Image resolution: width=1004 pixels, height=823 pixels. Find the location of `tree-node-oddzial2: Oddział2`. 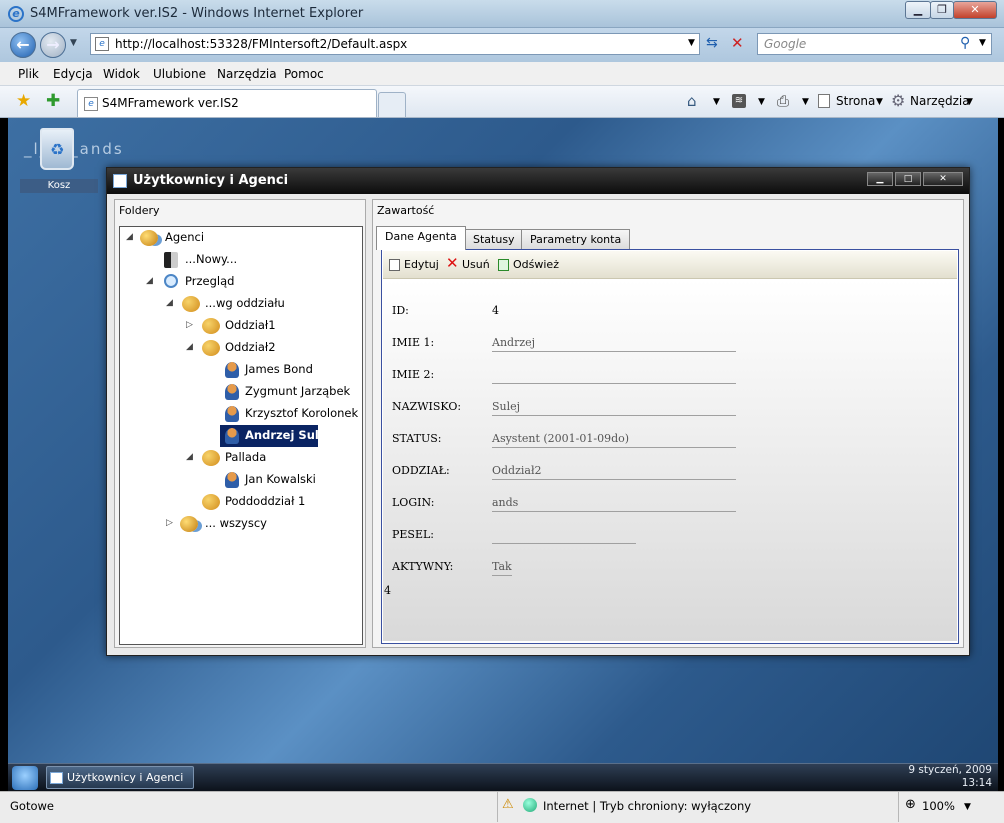

tree-node-oddzial2: Oddział2 is located at coordinates (250, 347).